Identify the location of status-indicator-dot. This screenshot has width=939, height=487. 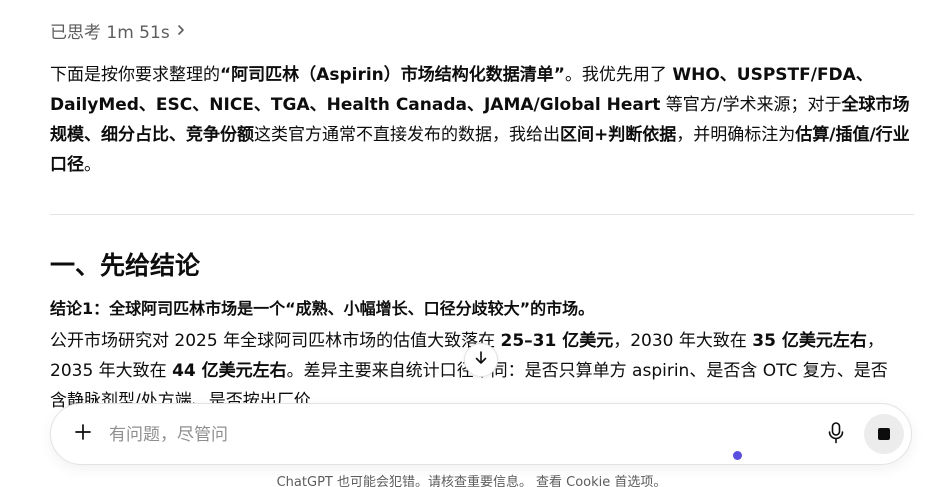
(737, 455).